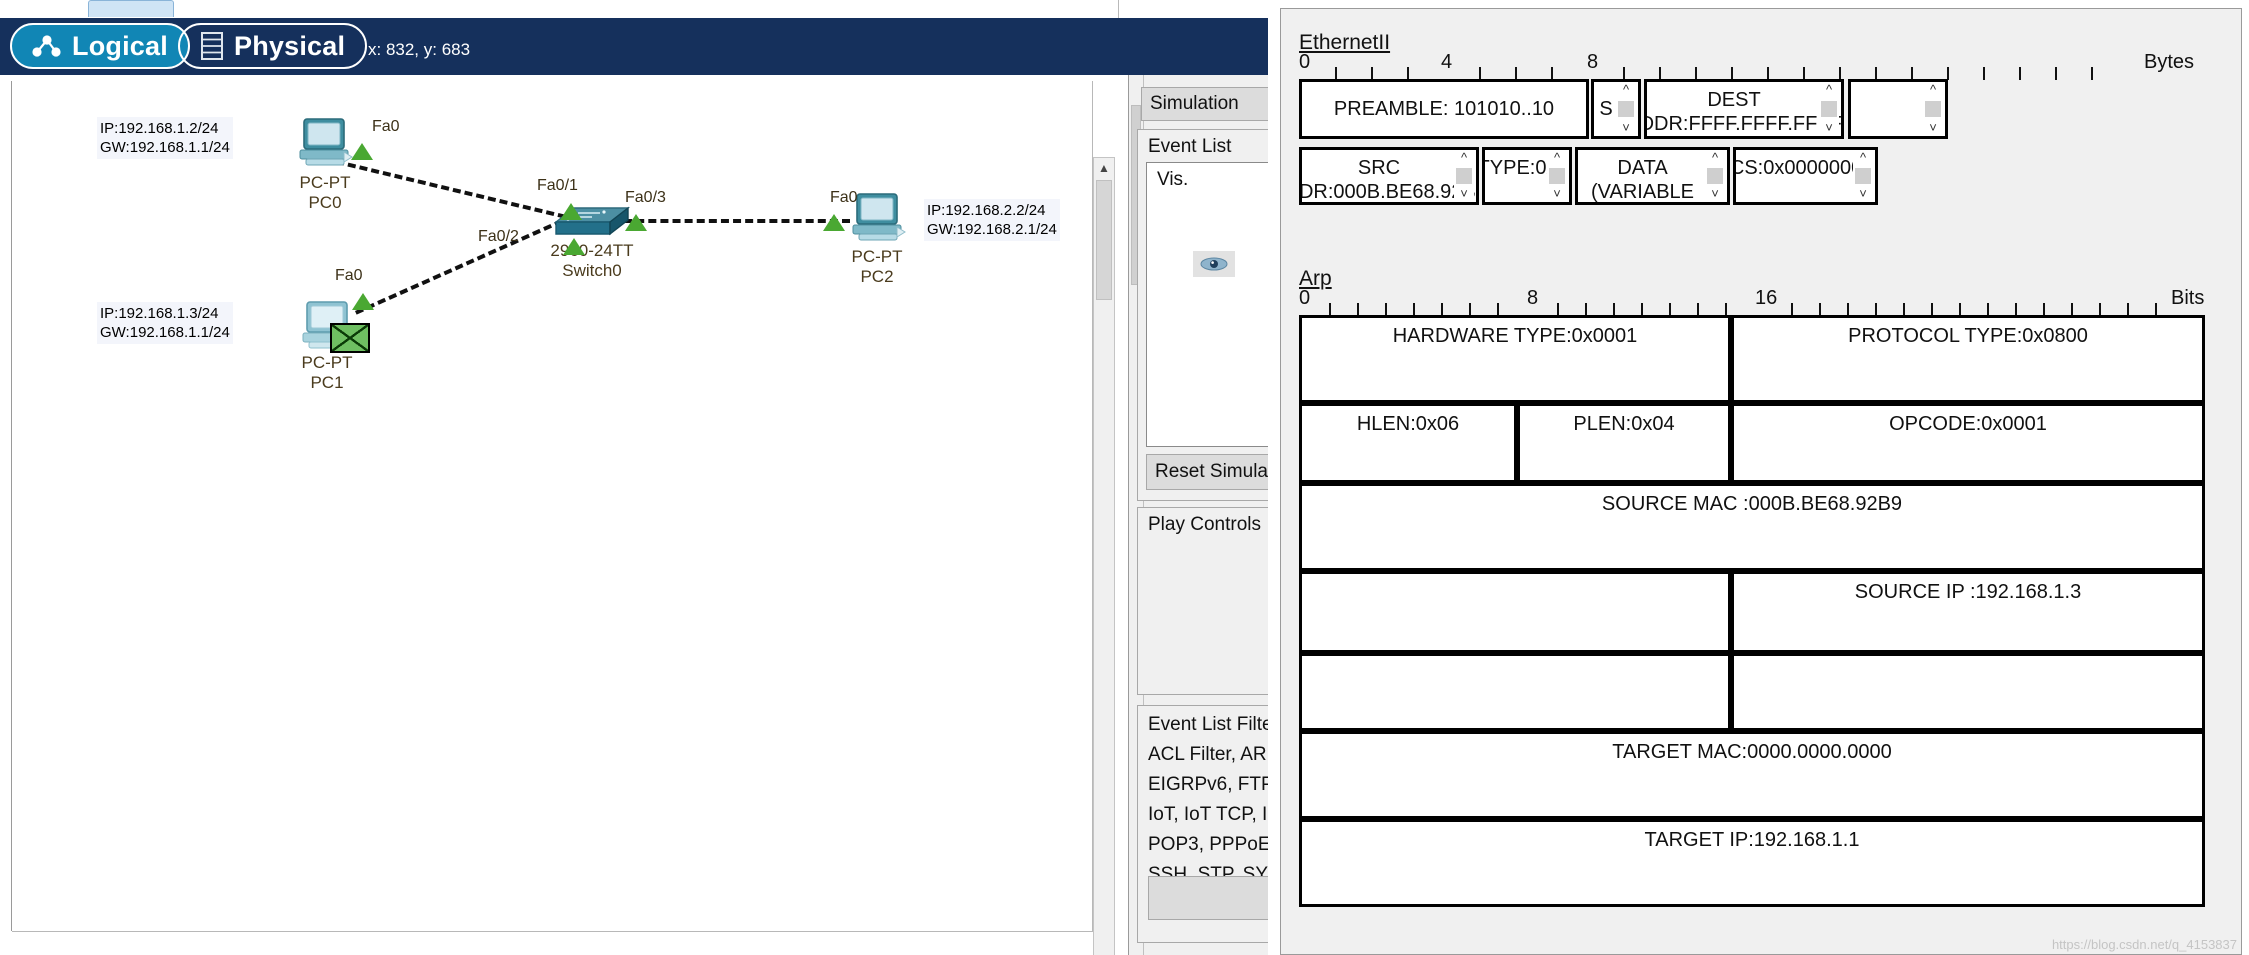 This screenshot has height=955, width=2249. What do you see at coordinates (362, 151) in the screenshot?
I see `pc0-port-marker` at bounding box center [362, 151].